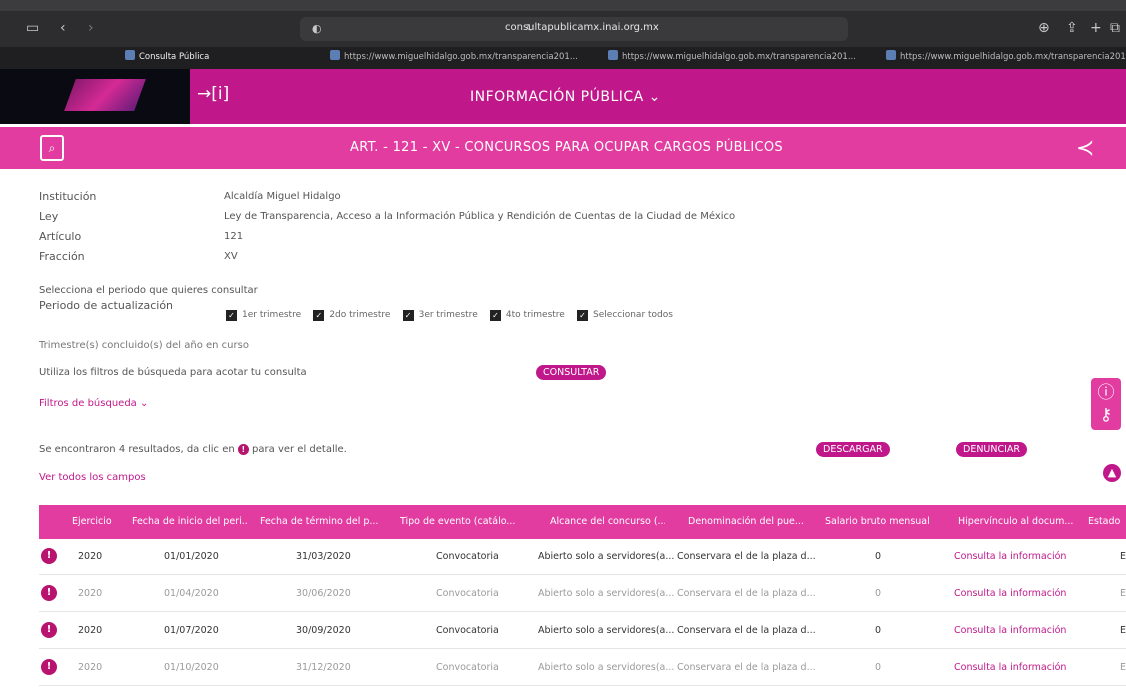 The width and height of the screenshot is (1126, 688). Describe the element at coordinates (282, 196) in the screenshot. I see `institucion-value: Alcaldía Miguel Hidalgo` at that location.